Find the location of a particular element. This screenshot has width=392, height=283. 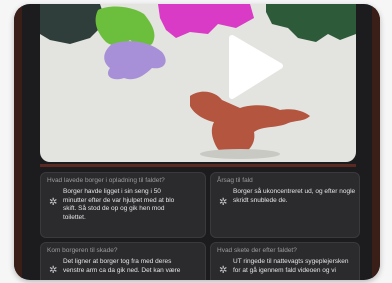

play-button is located at coordinates (253, 67).